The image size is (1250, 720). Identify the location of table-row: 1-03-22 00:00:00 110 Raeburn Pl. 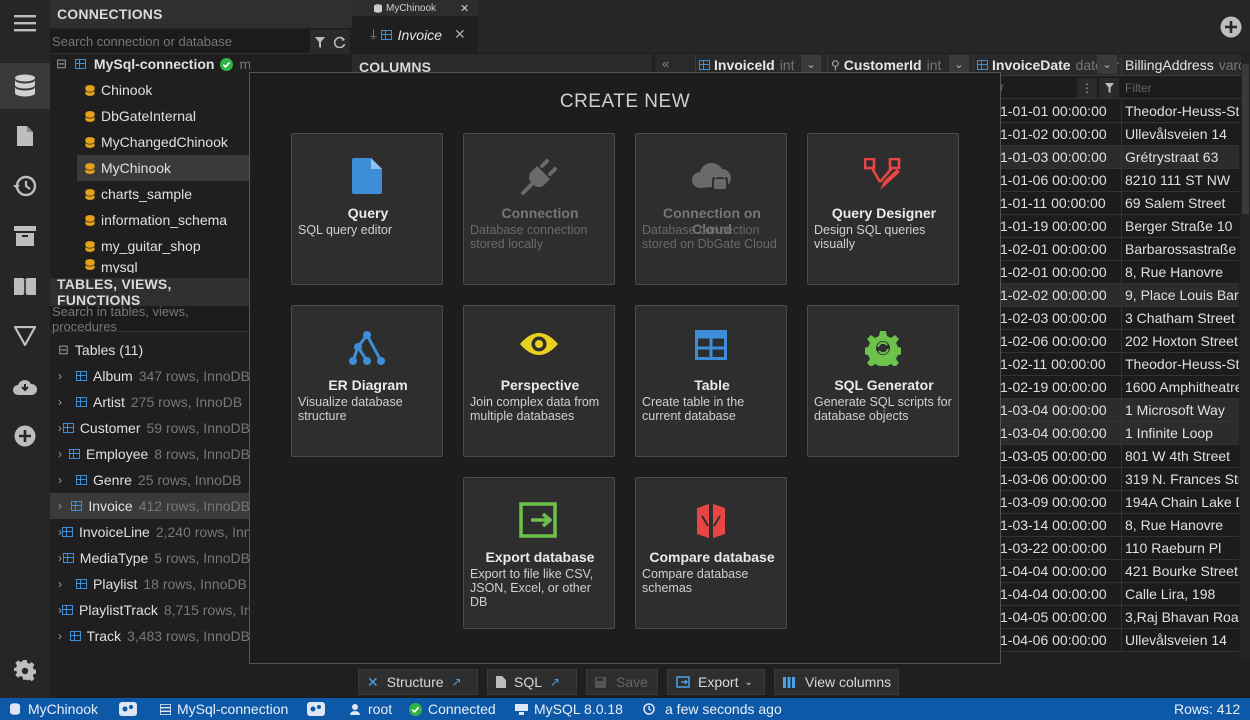
(1119, 548).